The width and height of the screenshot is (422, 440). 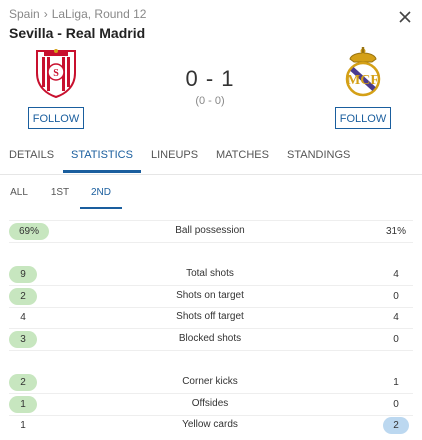 I want to click on home-value: 69%, so click(x=29, y=231).